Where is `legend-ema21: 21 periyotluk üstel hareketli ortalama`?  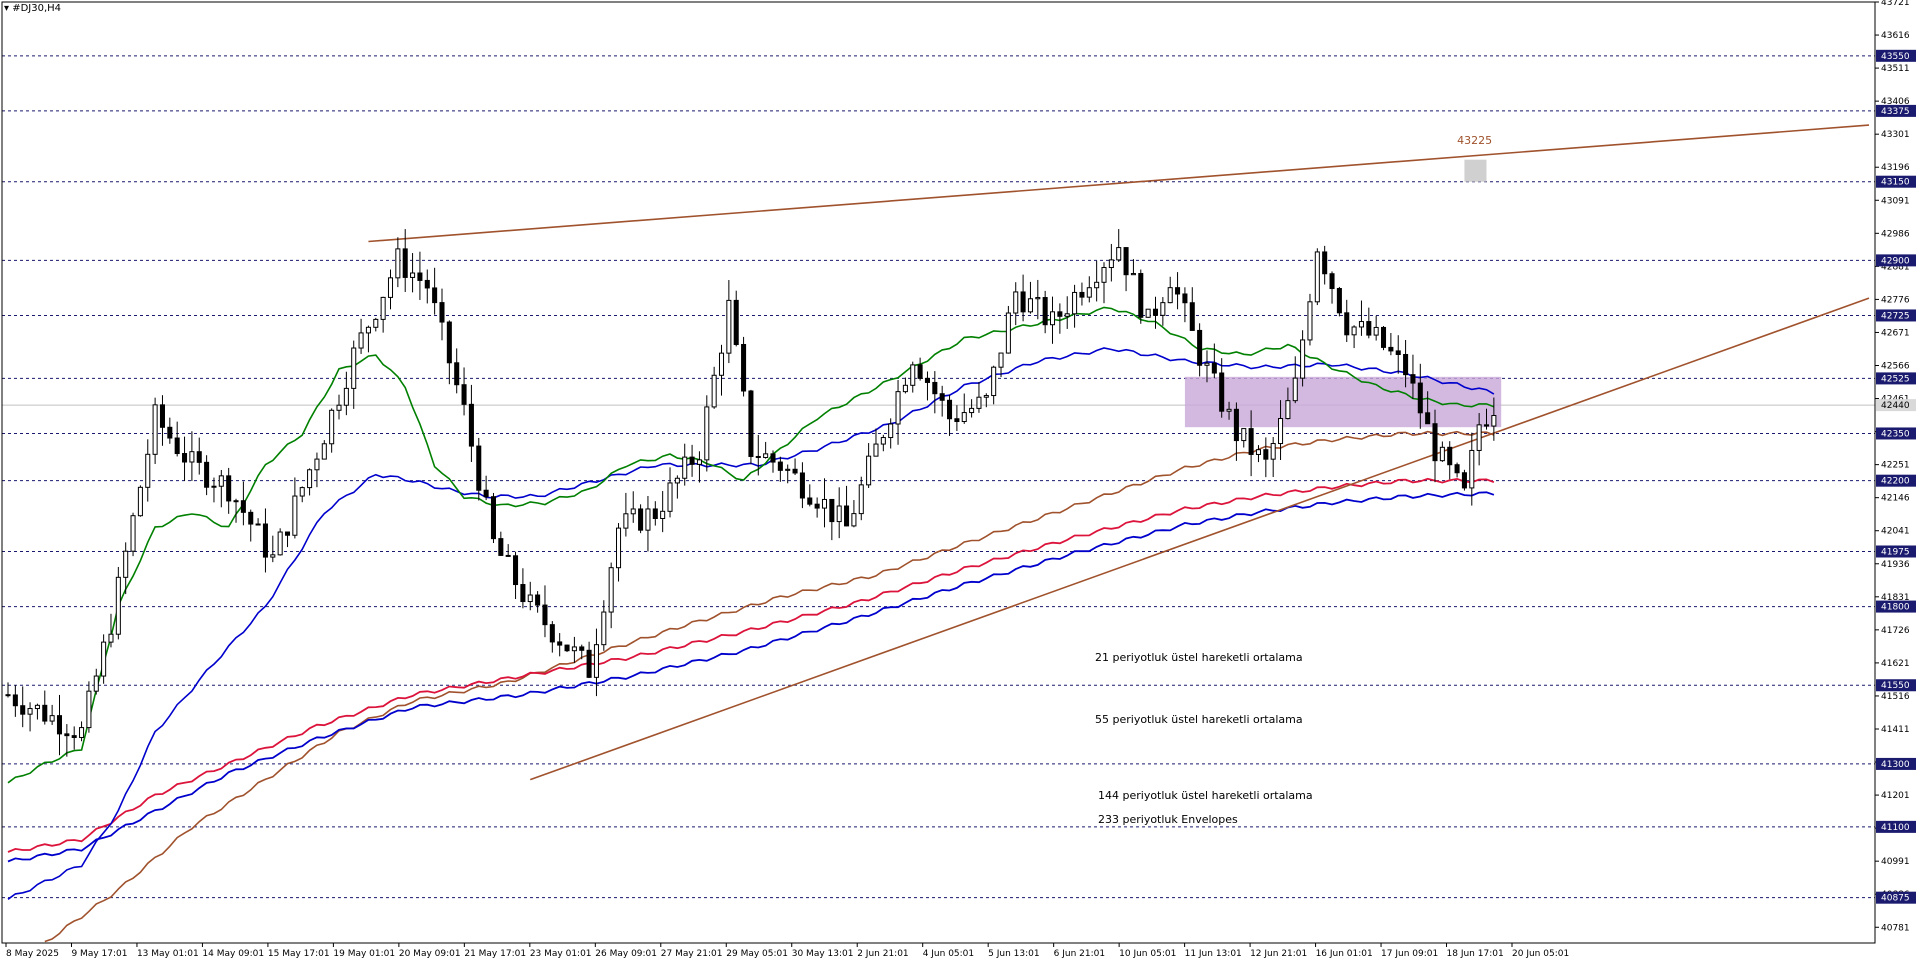
legend-ema21: 21 periyotluk üstel hareketli ortalama is located at coordinates (1199, 657).